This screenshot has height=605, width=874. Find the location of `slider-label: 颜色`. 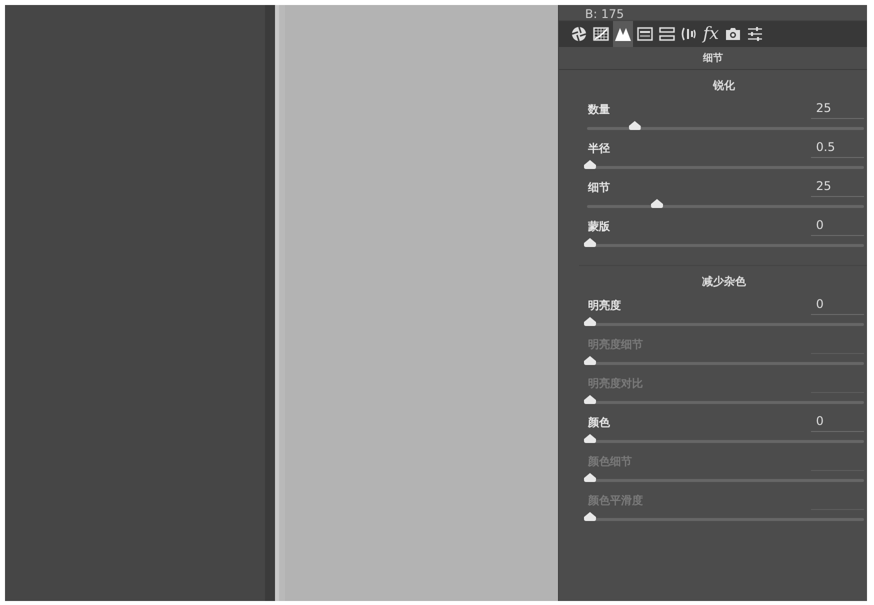

slider-label: 颜色 is located at coordinates (598, 422).